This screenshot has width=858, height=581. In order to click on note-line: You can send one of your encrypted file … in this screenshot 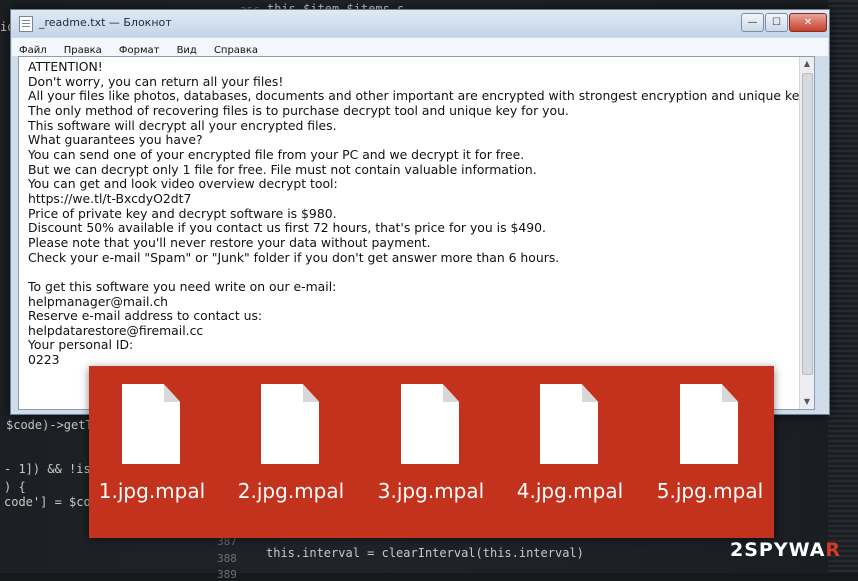, I will do `click(276, 154)`.